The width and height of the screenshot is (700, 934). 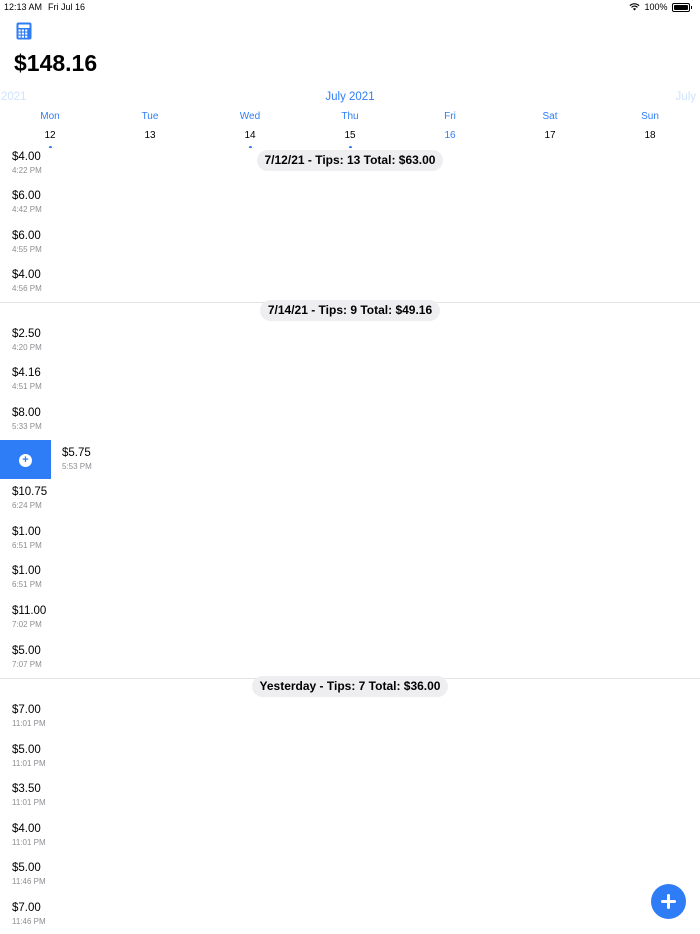 What do you see at coordinates (550, 135) in the screenshot?
I see `day-number: 17` at bounding box center [550, 135].